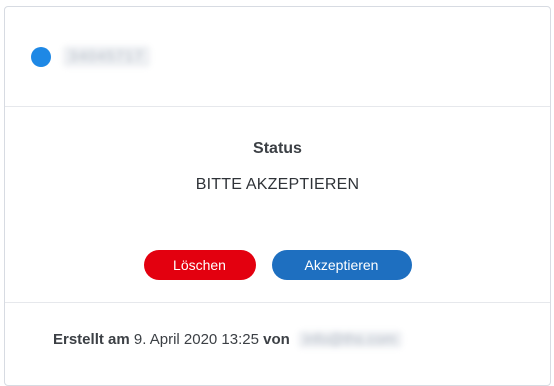 Image resolution: width=554 pixels, height=386 pixels. What do you see at coordinates (106, 56) in the screenshot?
I see `request-id: 34045717` at bounding box center [106, 56].